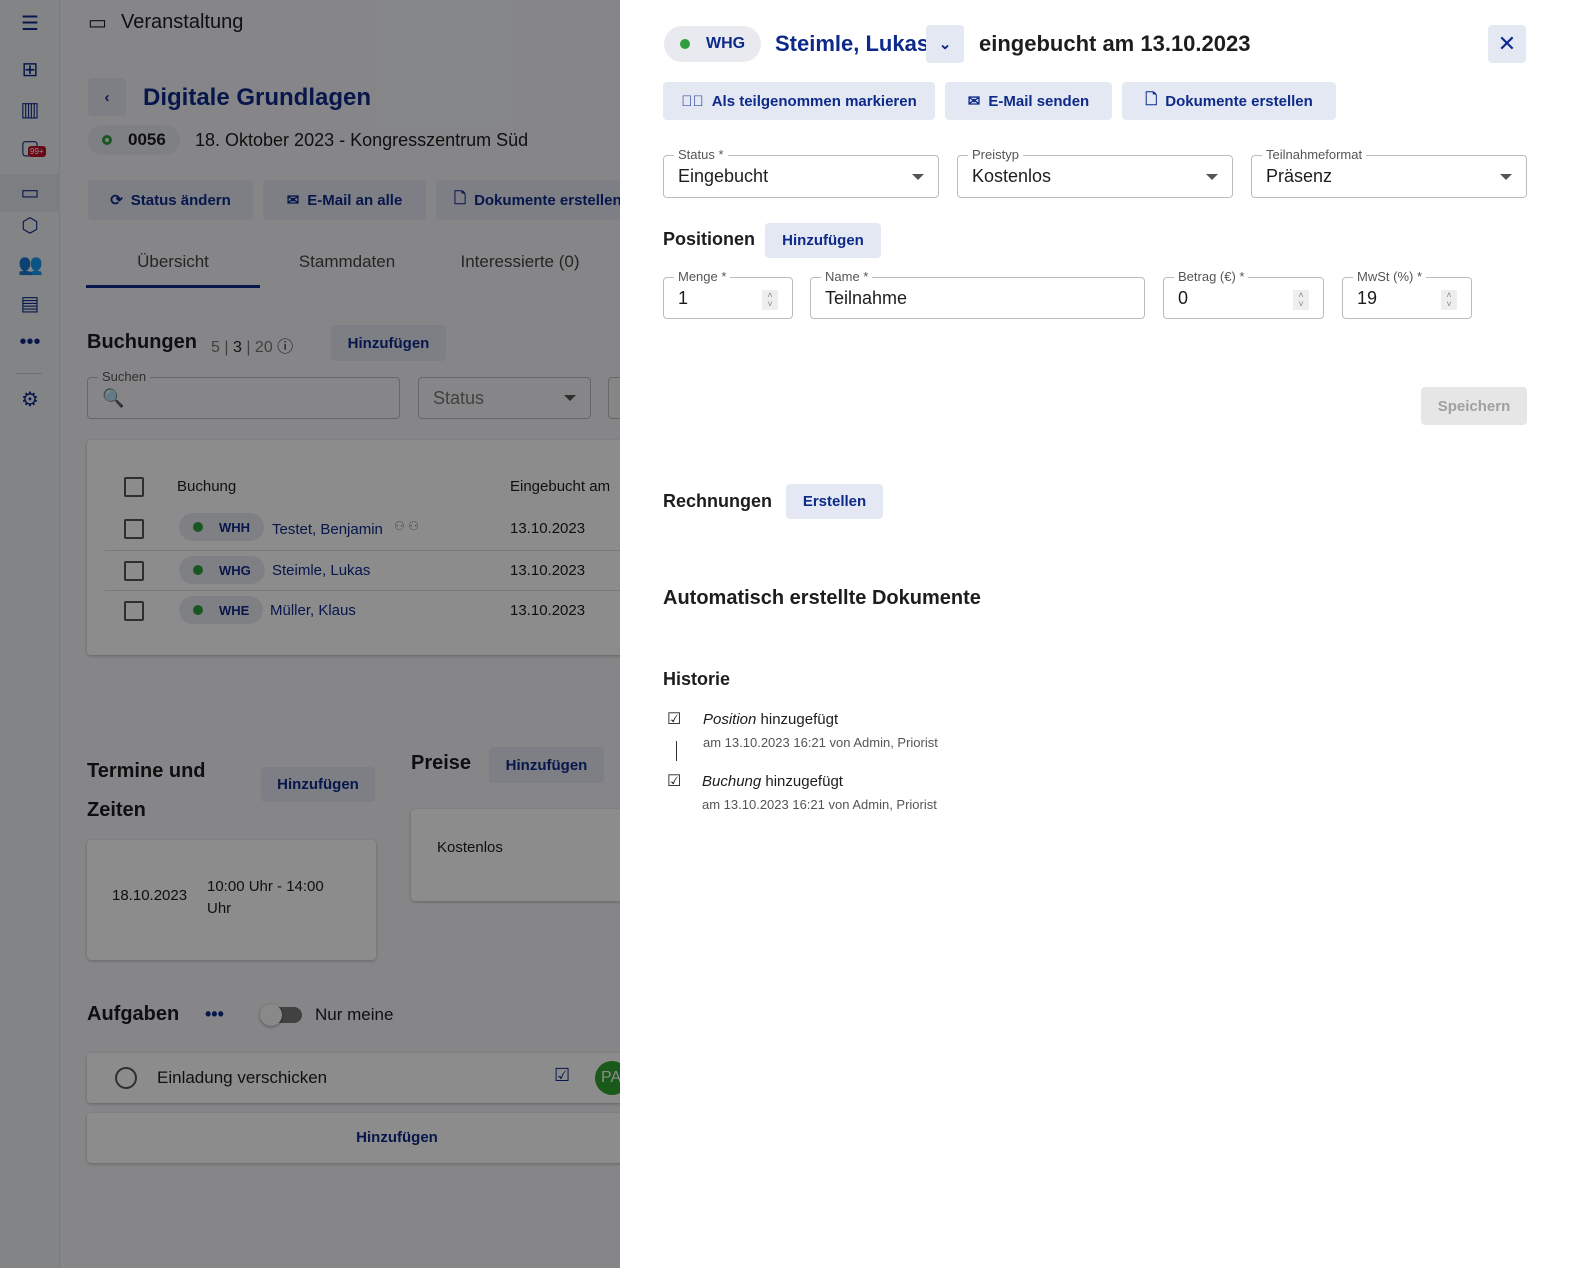  Describe the element at coordinates (1474, 406) in the screenshot. I see `save-button: Speichern` at that location.